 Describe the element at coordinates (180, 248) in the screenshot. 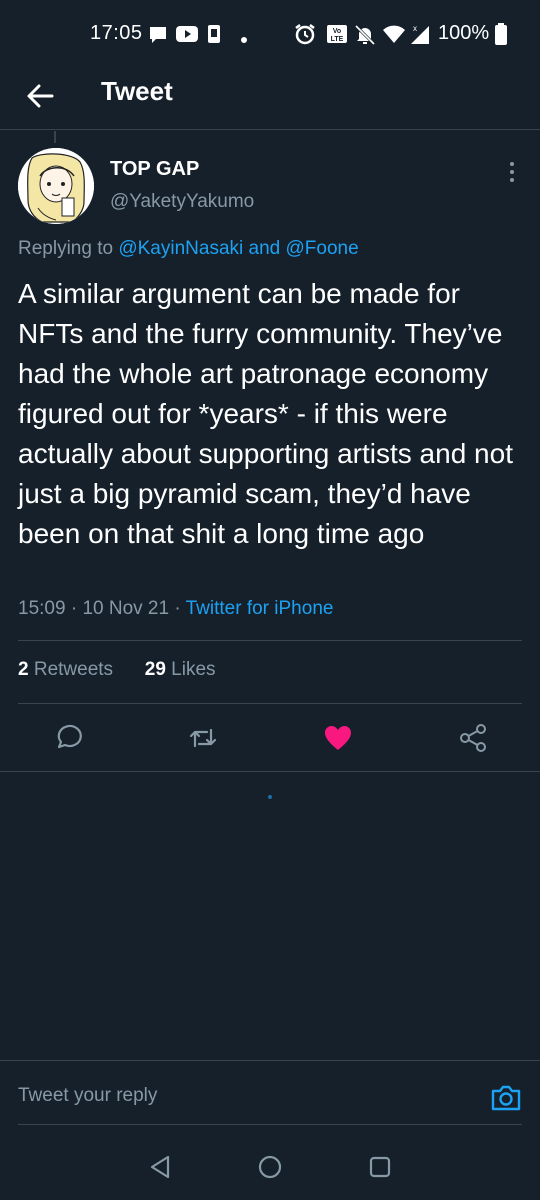

I see `mention-link: @KayinNasaki` at that location.